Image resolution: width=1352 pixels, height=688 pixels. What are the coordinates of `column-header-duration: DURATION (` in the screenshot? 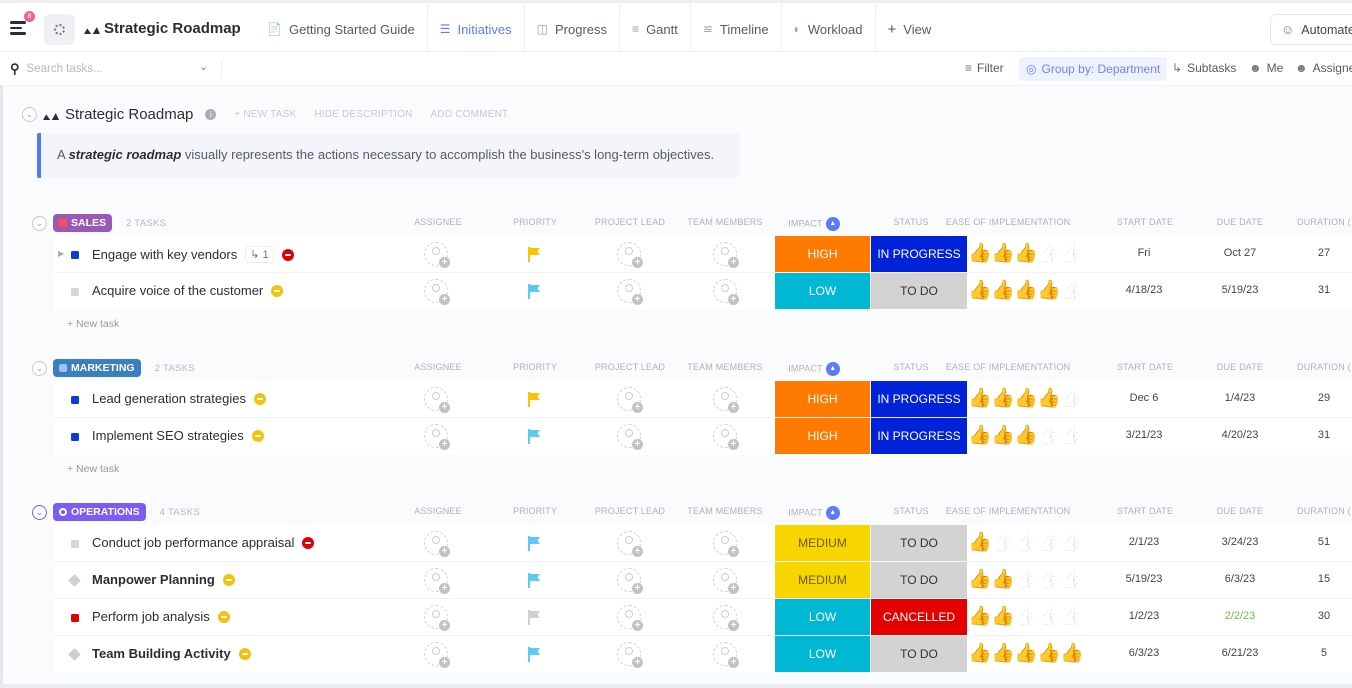 It's located at (1324, 511).